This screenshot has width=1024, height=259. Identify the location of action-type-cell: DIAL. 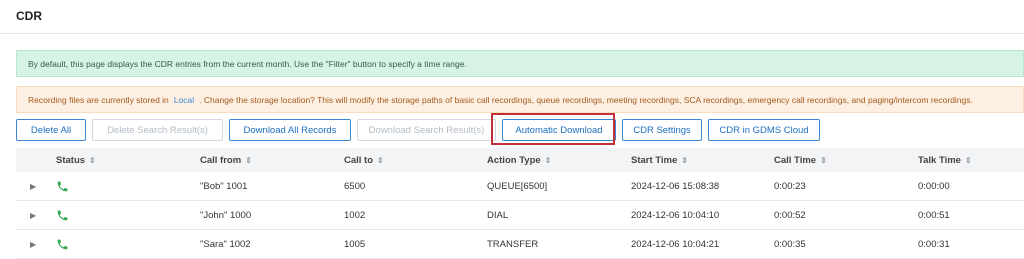
(498, 215).